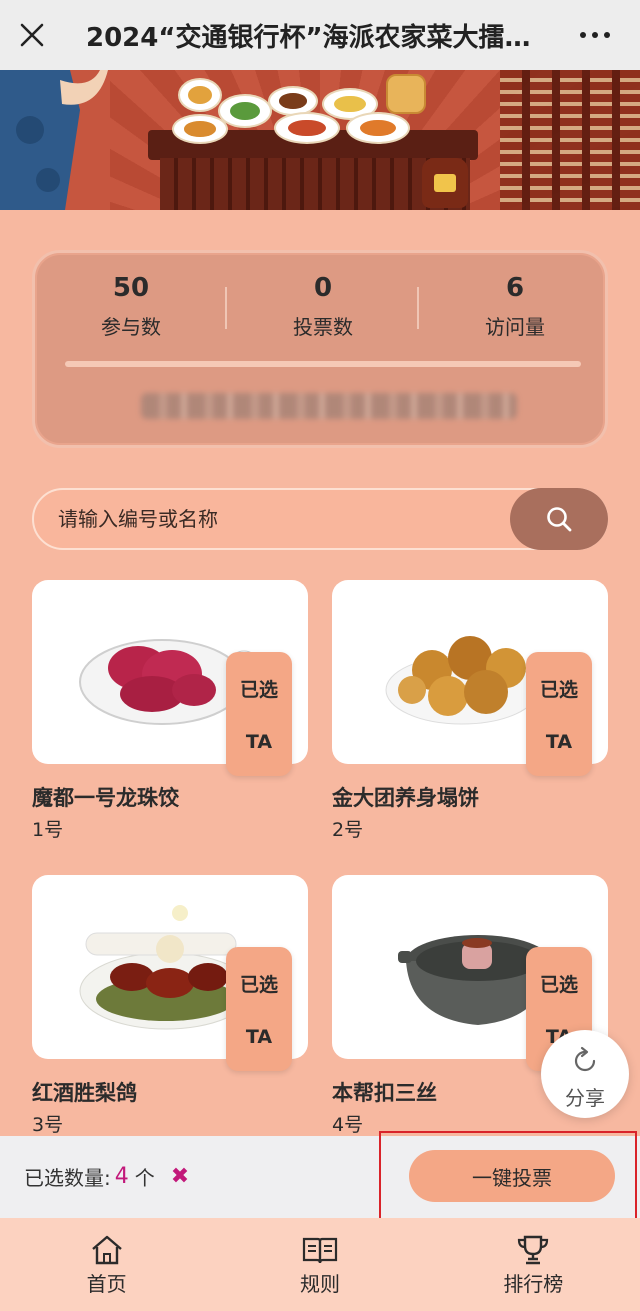 The height and width of the screenshot is (1311, 640). Describe the element at coordinates (570, 140) in the screenshot. I see `banner-lattice` at that location.